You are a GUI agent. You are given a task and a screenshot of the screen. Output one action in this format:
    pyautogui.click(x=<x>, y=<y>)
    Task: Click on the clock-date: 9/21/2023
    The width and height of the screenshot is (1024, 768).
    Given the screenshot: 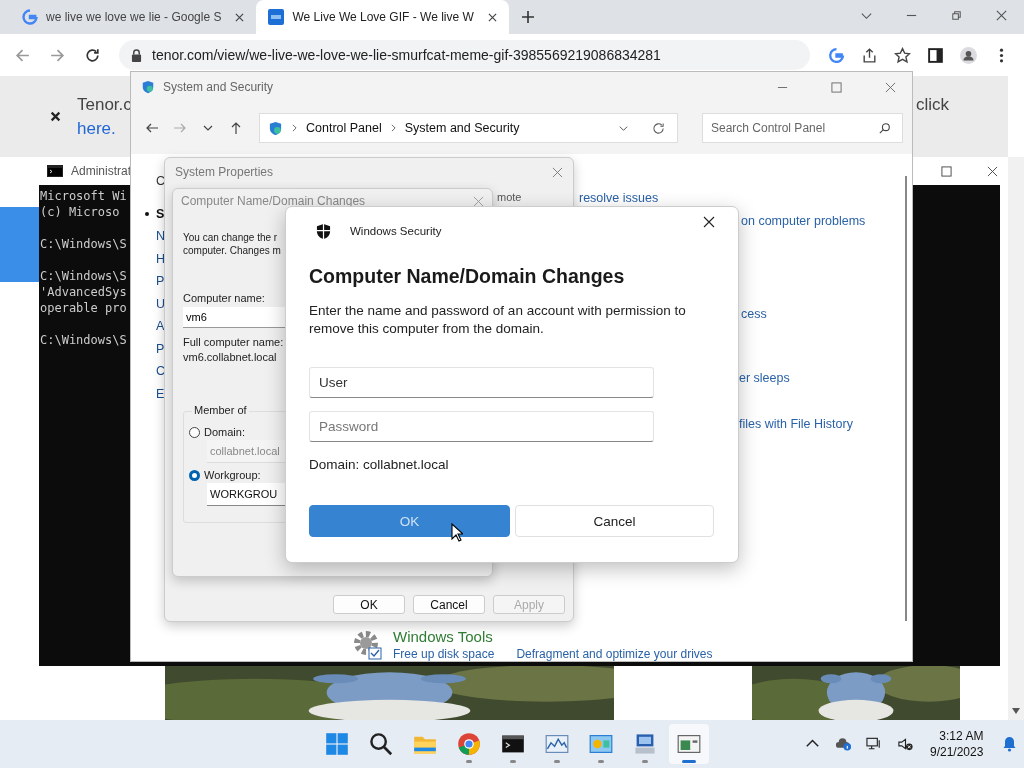 What is the action you would take?
    pyautogui.click(x=957, y=752)
    